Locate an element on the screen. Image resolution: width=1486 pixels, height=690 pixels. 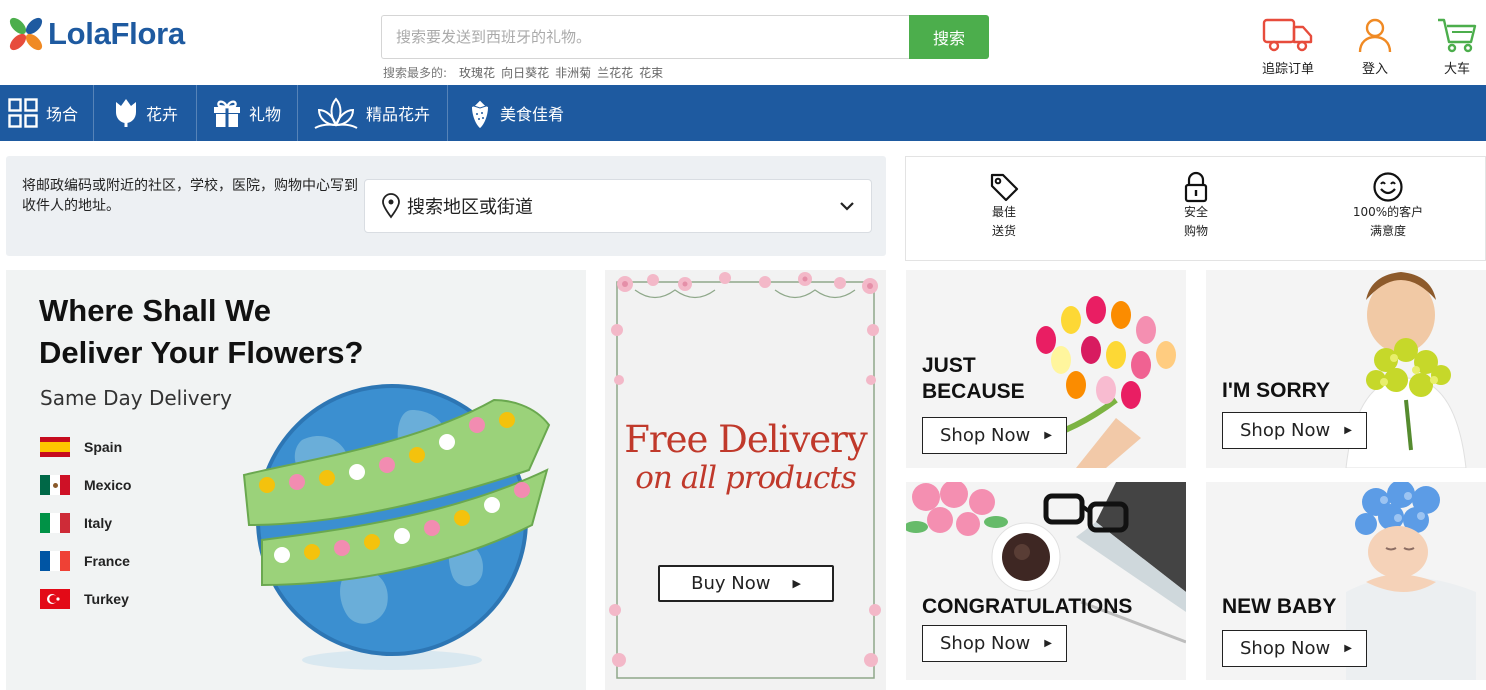
popular-label: 搜索最多的: is located at coordinates (415, 73).